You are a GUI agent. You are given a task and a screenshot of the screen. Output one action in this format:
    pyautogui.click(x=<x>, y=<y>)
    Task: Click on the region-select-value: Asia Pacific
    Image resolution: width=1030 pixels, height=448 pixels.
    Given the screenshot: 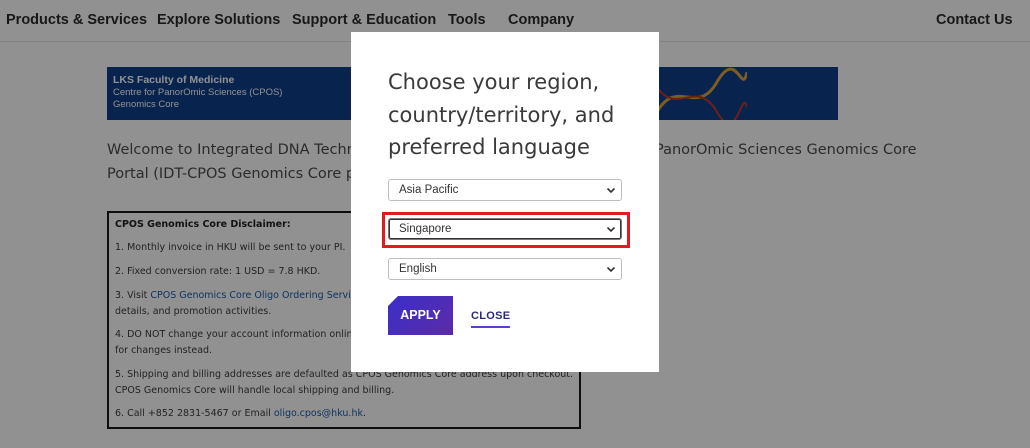 What is the action you would take?
    pyautogui.click(x=429, y=190)
    